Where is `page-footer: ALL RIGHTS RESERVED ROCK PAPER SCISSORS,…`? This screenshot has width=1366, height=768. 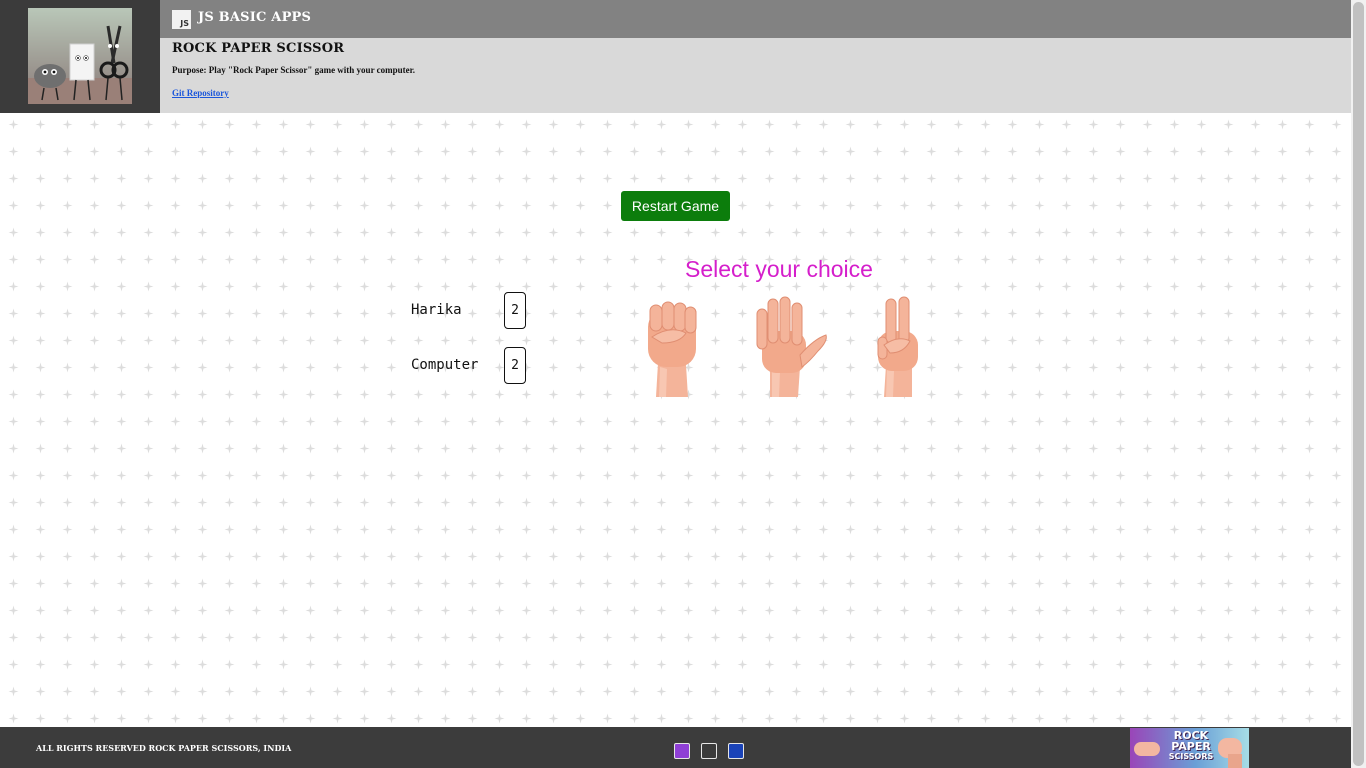 page-footer: ALL RIGHTS RESERVED ROCK PAPER SCISSORS,… is located at coordinates (675, 747).